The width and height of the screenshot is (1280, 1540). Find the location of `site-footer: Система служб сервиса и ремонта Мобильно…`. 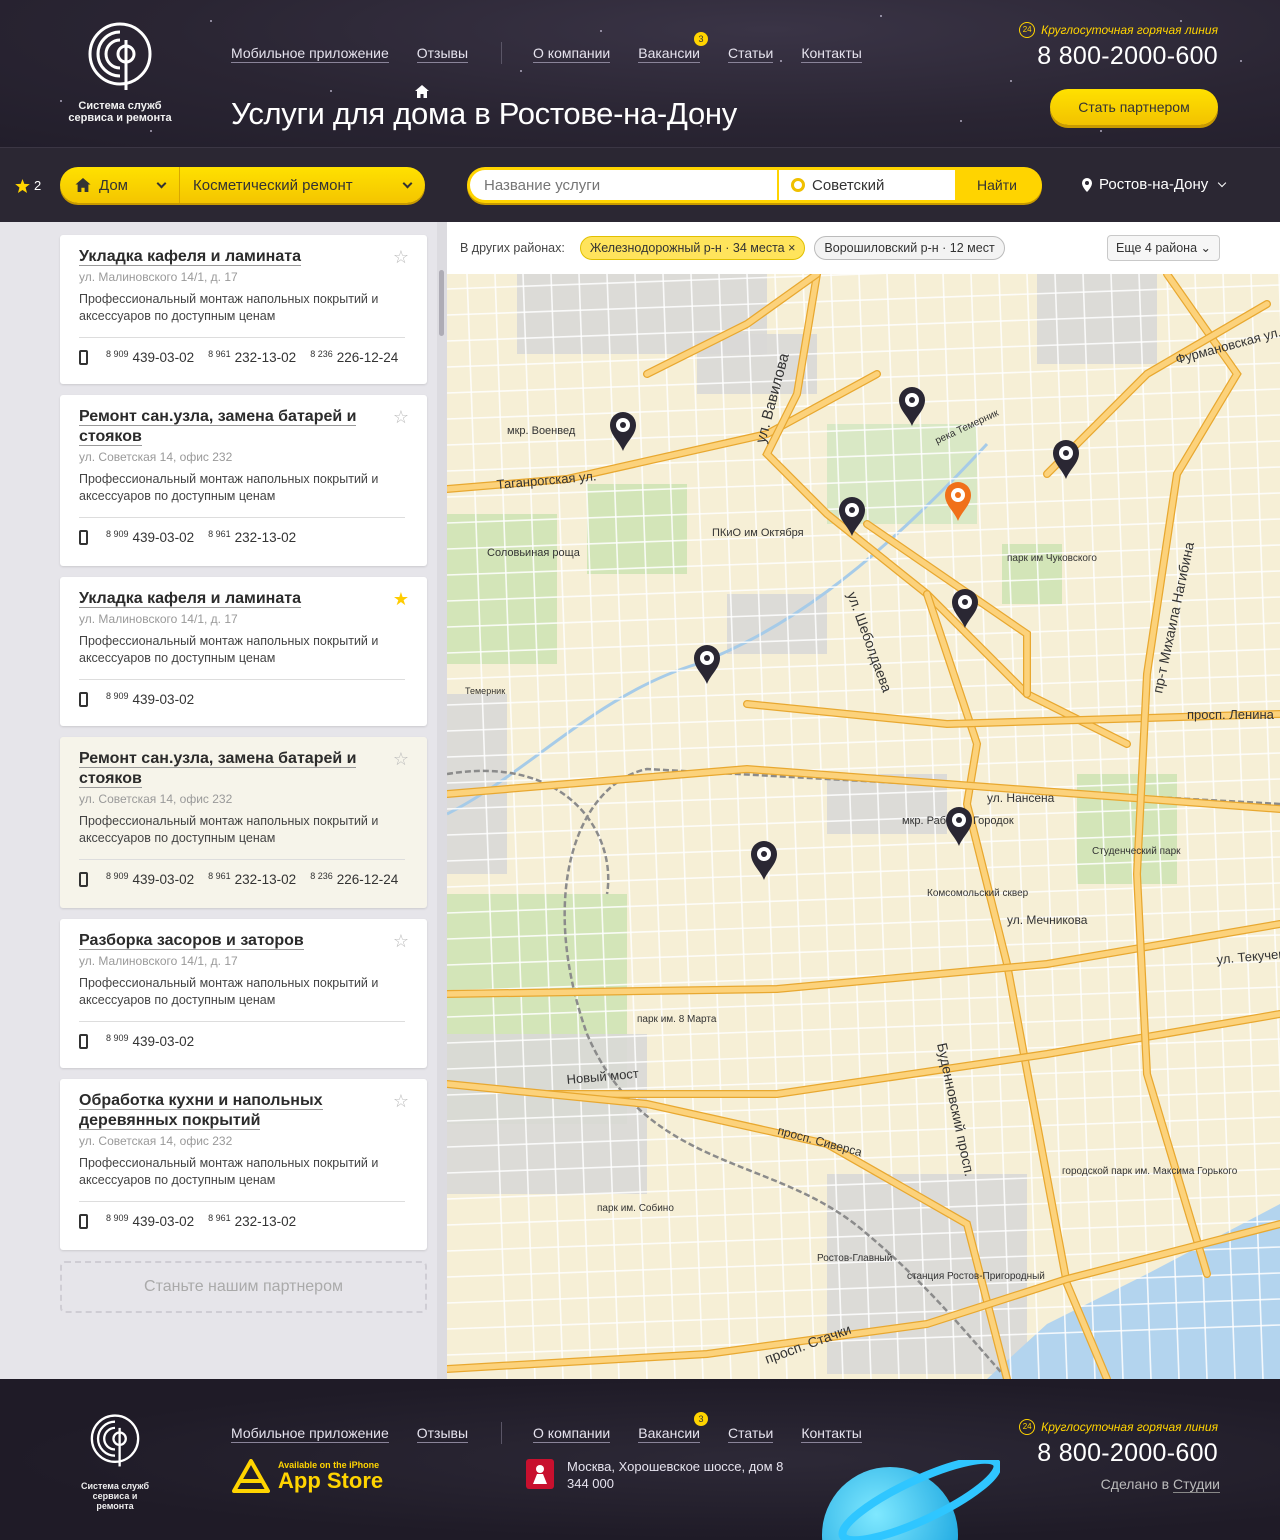

site-footer: Система служб сервиса и ремонта Мобильно… is located at coordinates (640, 1459).